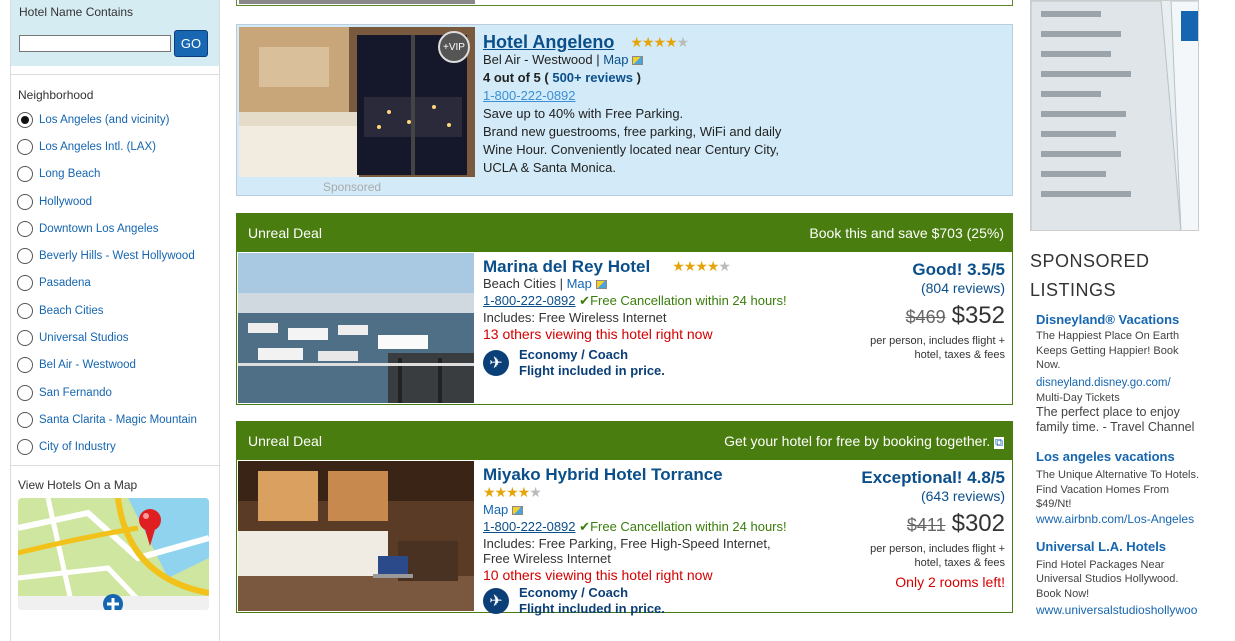 The width and height of the screenshot is (1235, 641). Describe the element at coordinates (352, 187) in the screenshot. I see `sponsored-label: Sponsored` at that location.